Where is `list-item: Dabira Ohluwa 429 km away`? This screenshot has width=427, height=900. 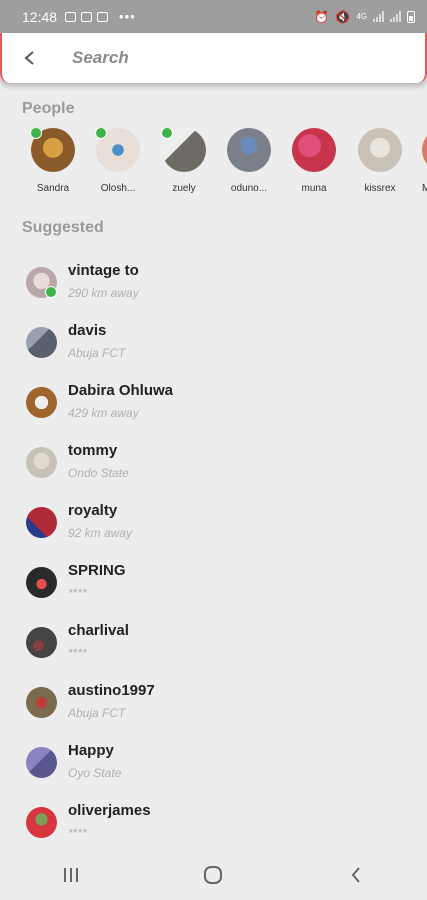
list-item: Dabira Ohluwa 429 km away is located at coordinates (213, 412).